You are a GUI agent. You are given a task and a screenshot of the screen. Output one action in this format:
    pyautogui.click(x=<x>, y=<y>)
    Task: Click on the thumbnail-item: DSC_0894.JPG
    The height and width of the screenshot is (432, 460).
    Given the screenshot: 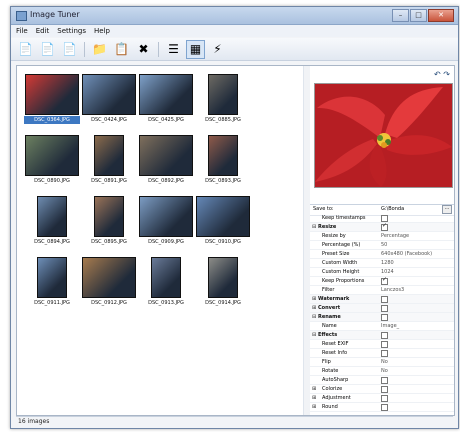 What is the action you would take?
    pyautogui.click(x=52, y=222)
    